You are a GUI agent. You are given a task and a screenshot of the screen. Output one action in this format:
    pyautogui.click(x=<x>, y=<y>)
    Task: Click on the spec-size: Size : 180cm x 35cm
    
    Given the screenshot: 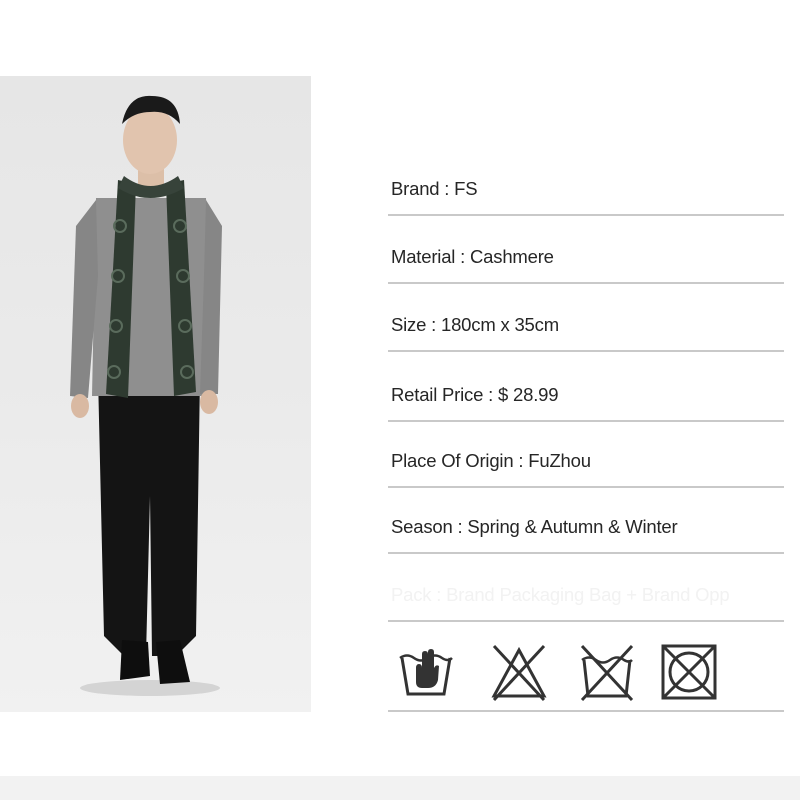 What is the action you would take?
    pyautogui.click(x=586, y=318)
    